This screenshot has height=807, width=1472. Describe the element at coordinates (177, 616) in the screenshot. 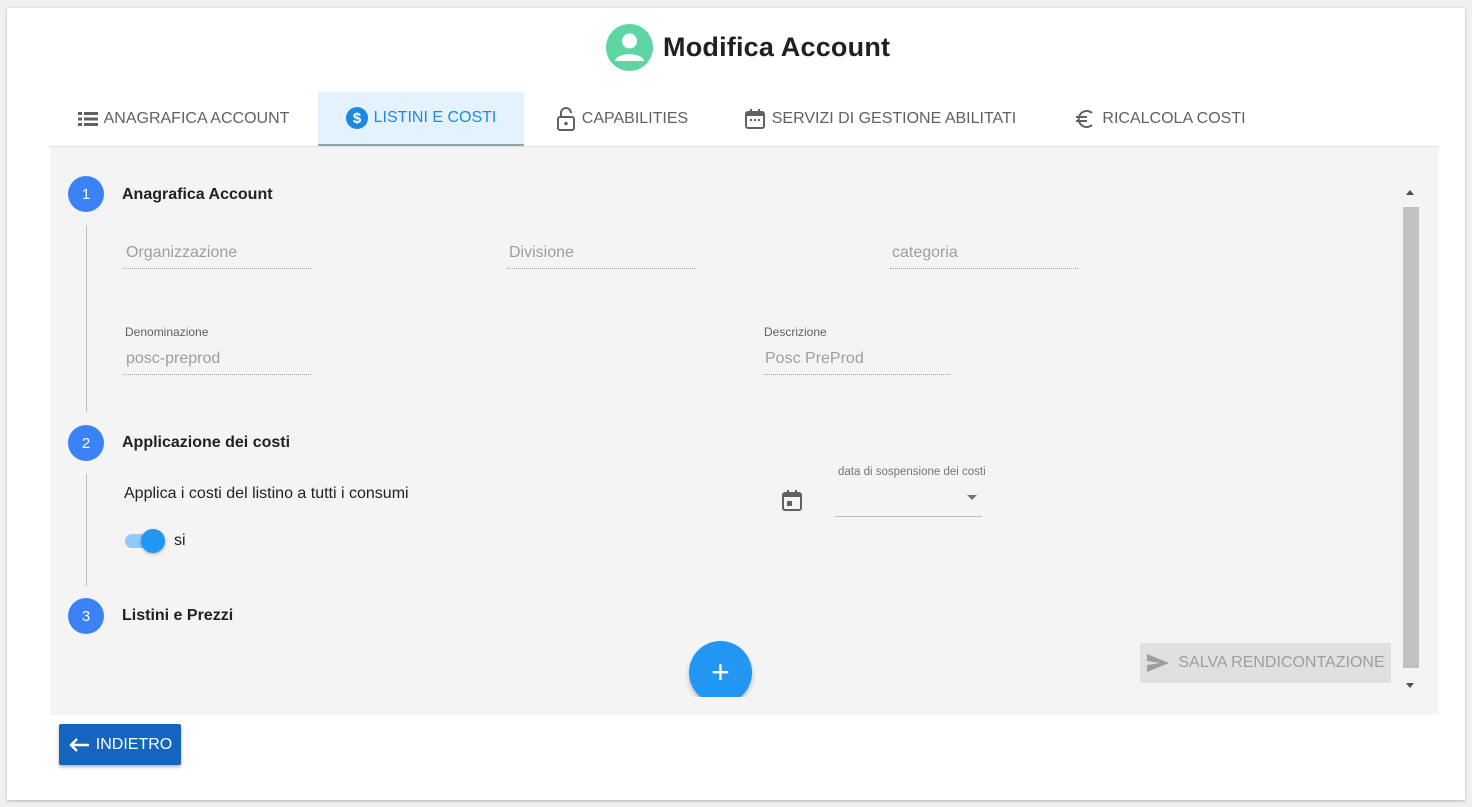

I see `step-title-3: Listini e Prezzi` at that location.